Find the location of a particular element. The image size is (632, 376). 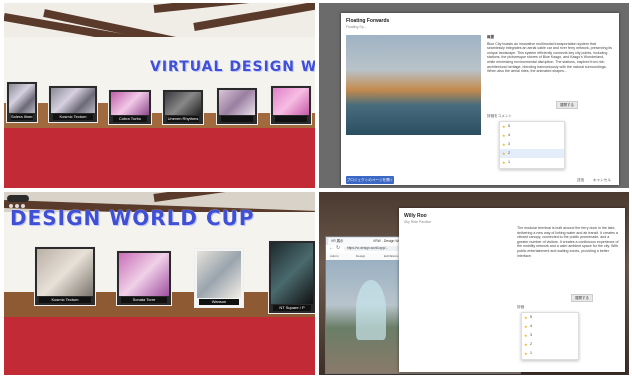

rating-option-selected: ★ 2 is located at coordinates (532, 153).